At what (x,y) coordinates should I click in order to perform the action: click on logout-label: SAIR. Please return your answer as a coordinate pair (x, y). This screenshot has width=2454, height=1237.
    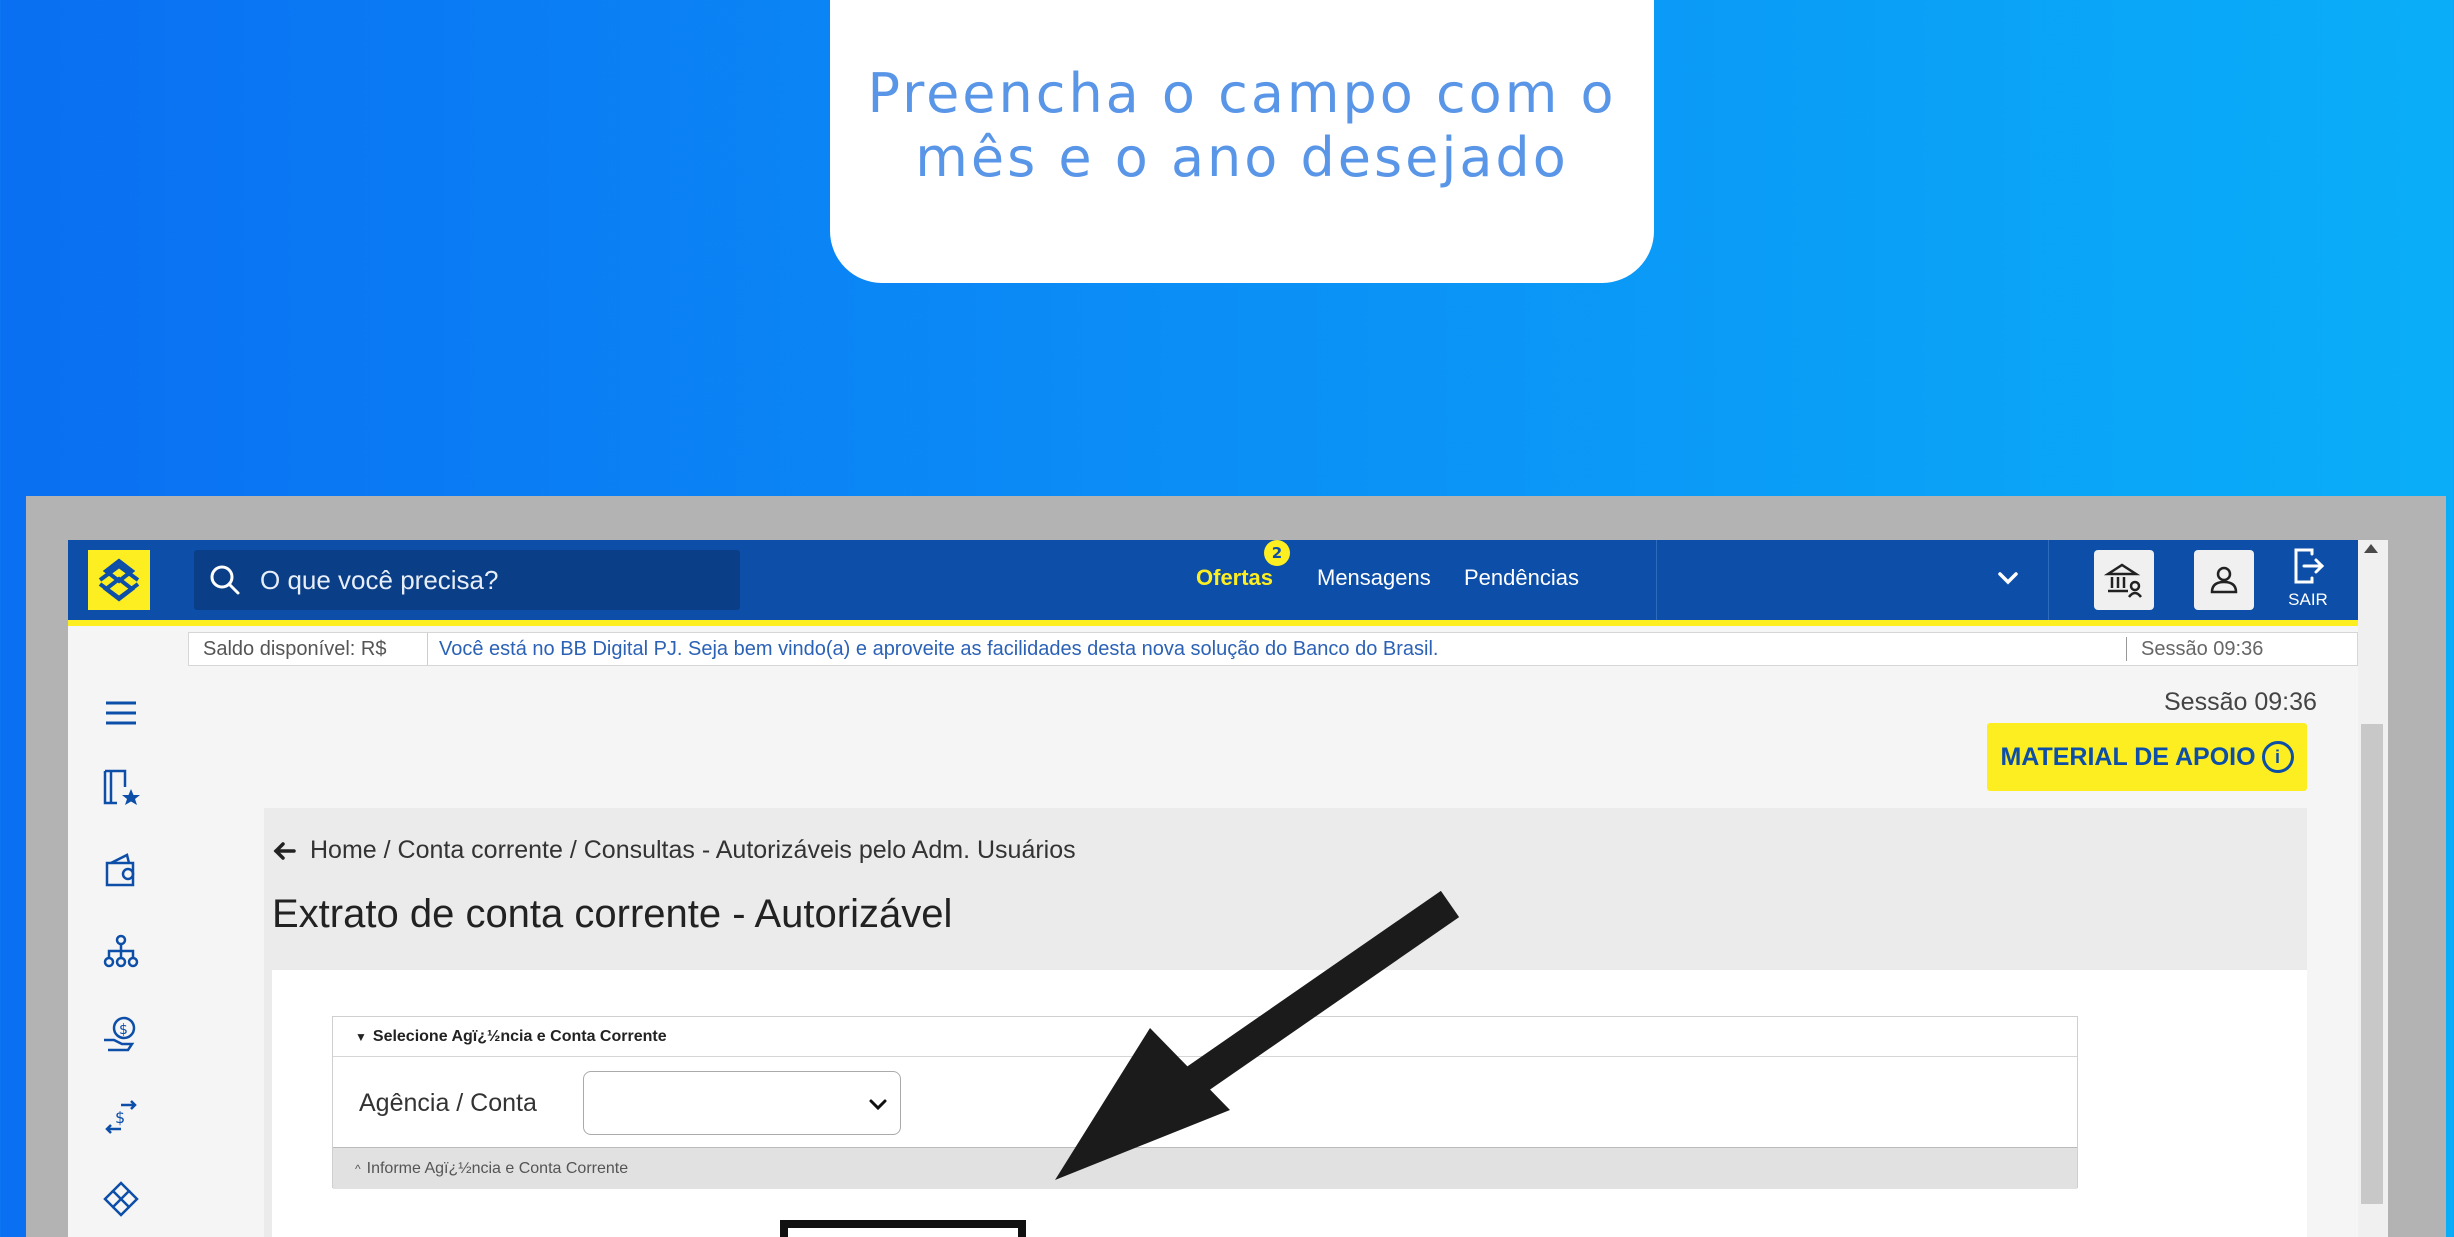
    Looking at the image, I should click on (2308, 599).